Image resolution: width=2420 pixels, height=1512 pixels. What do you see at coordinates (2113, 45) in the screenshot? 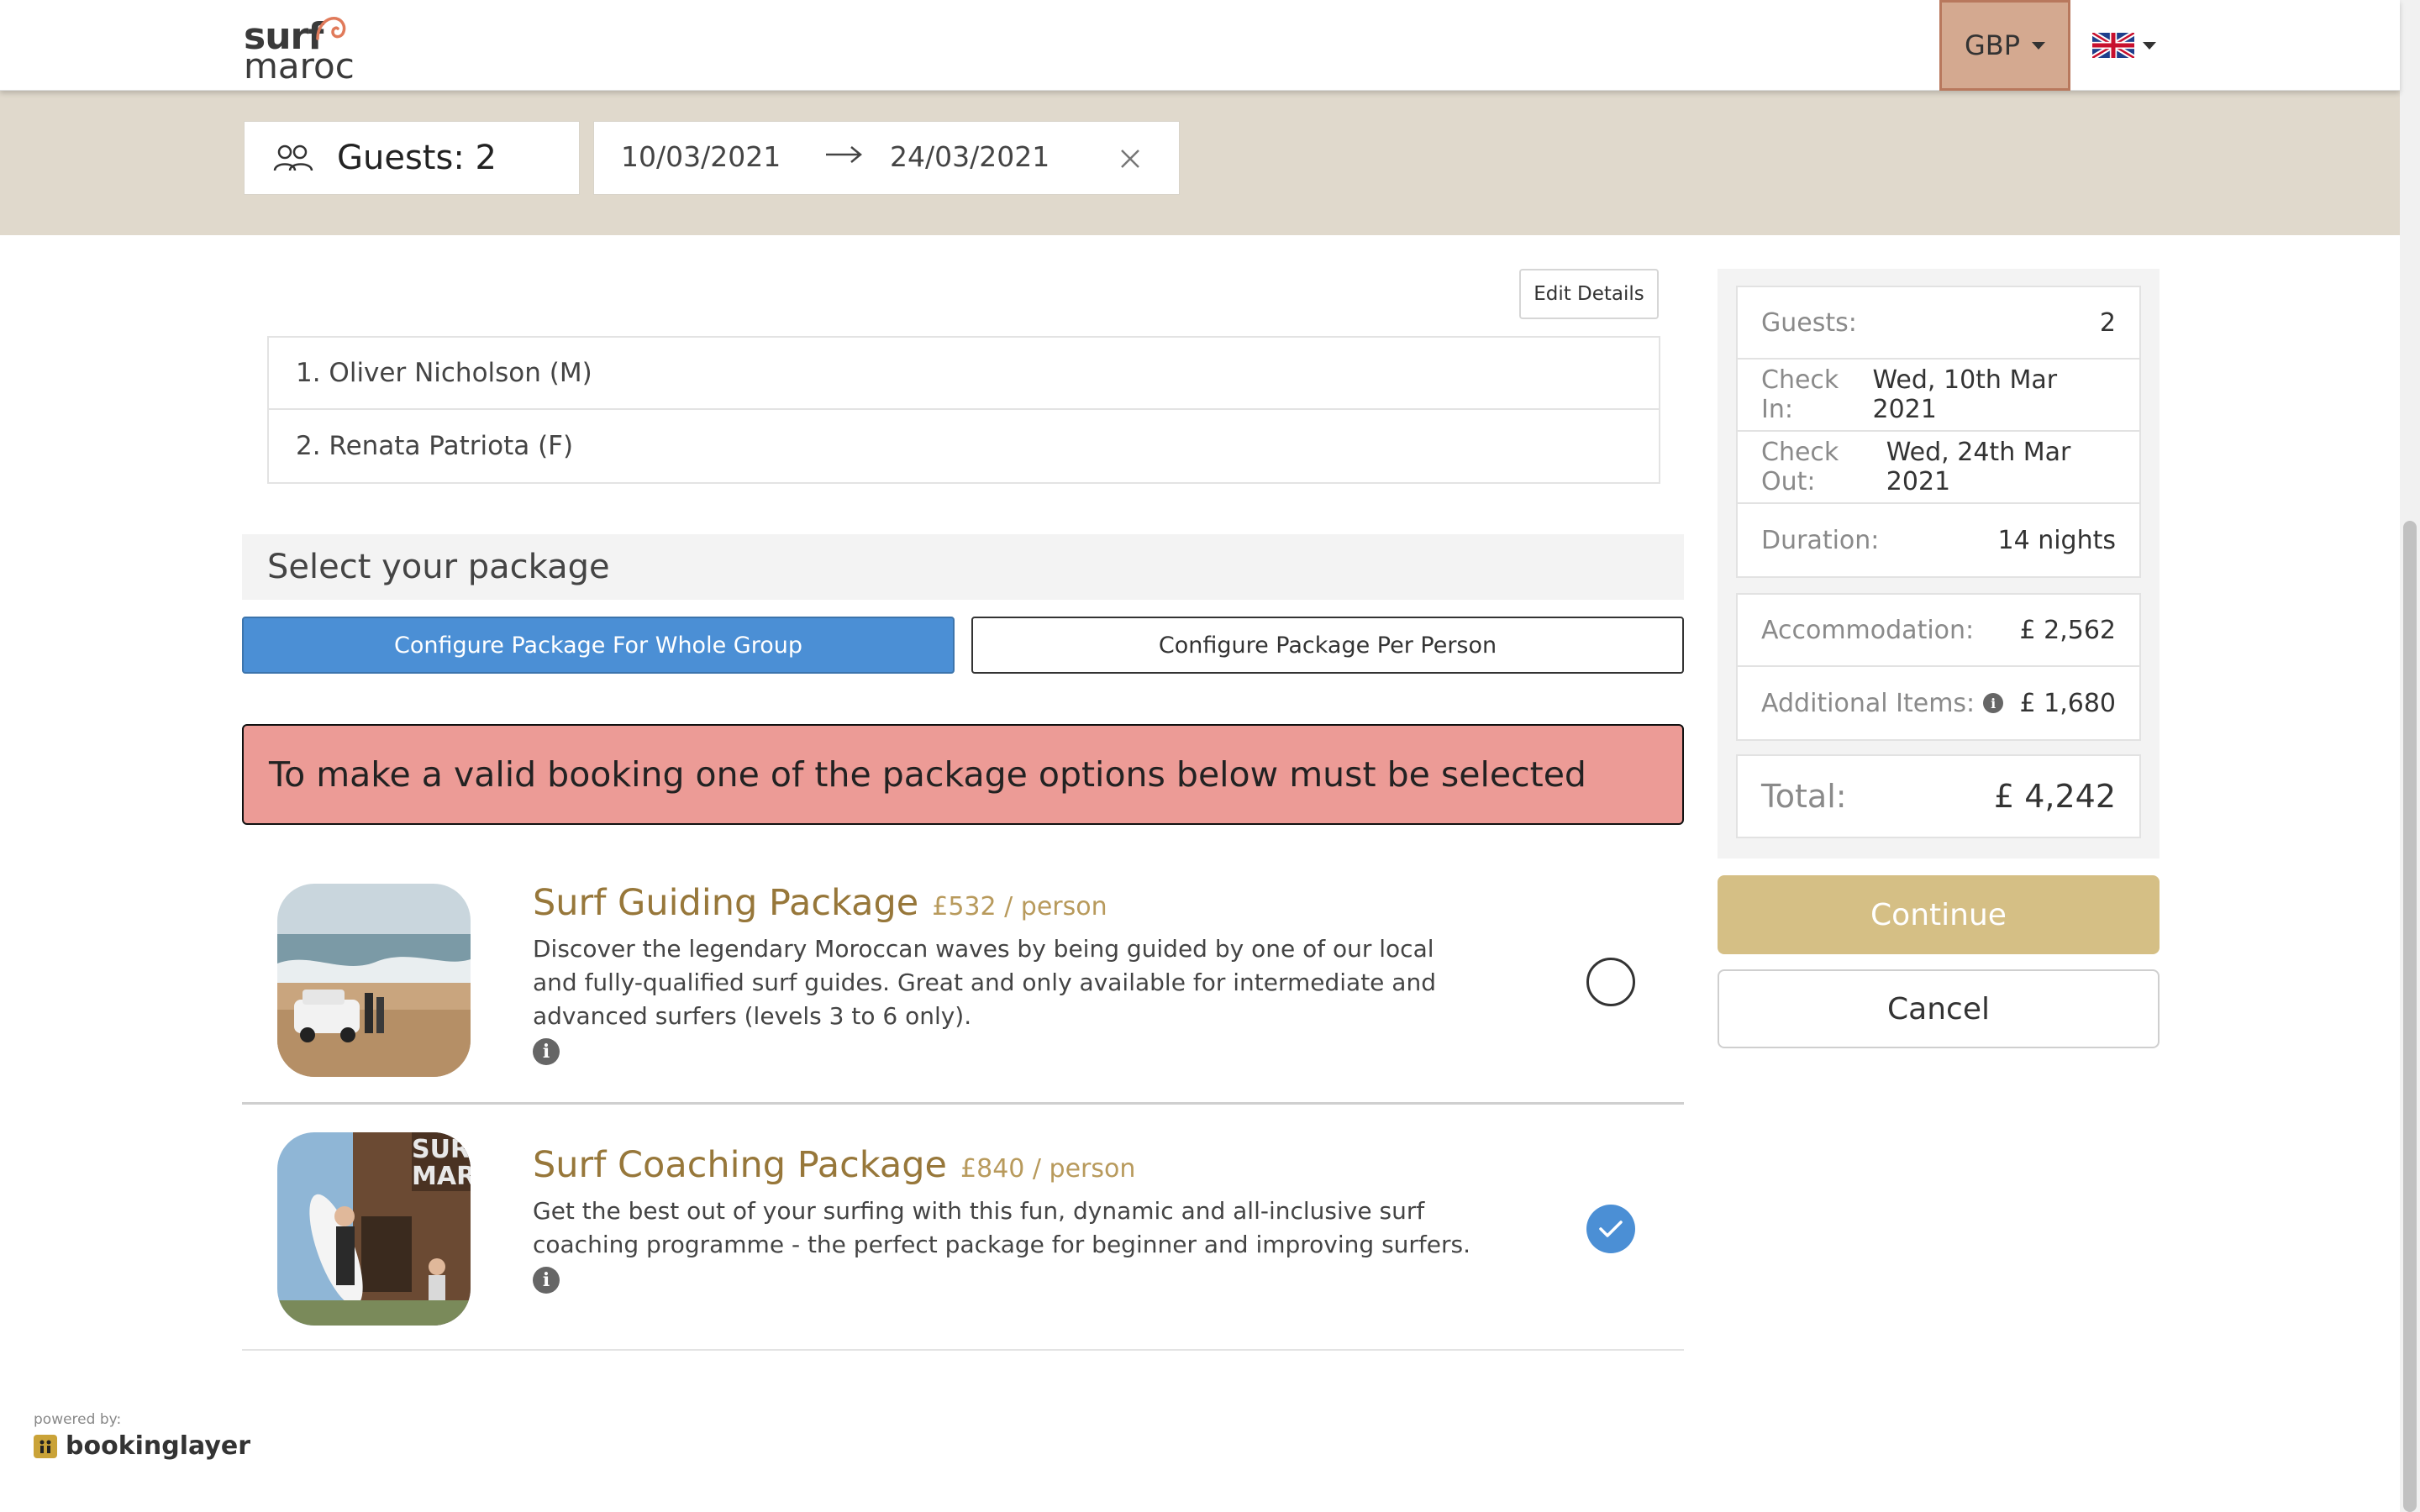
I see `uk-flag-icon` at bounding box center [2113, 45].